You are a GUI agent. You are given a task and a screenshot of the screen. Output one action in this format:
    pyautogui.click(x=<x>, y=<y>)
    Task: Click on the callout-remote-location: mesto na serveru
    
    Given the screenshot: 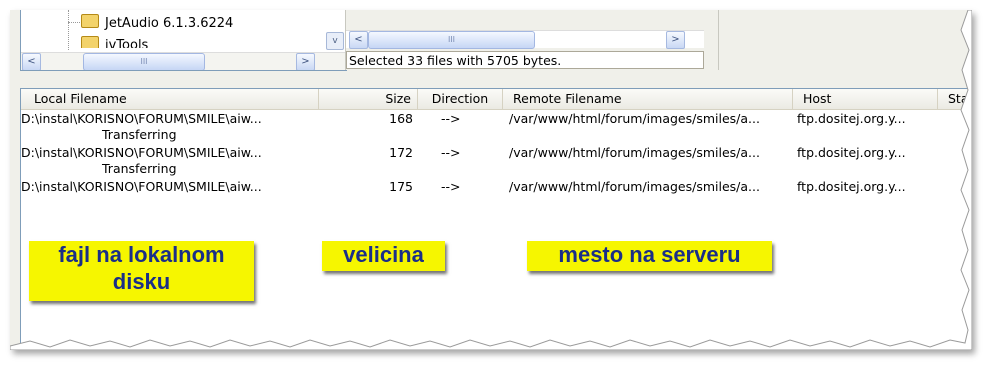 What is the action you would take?
    pyautogui.click(x=649, y=256)
    